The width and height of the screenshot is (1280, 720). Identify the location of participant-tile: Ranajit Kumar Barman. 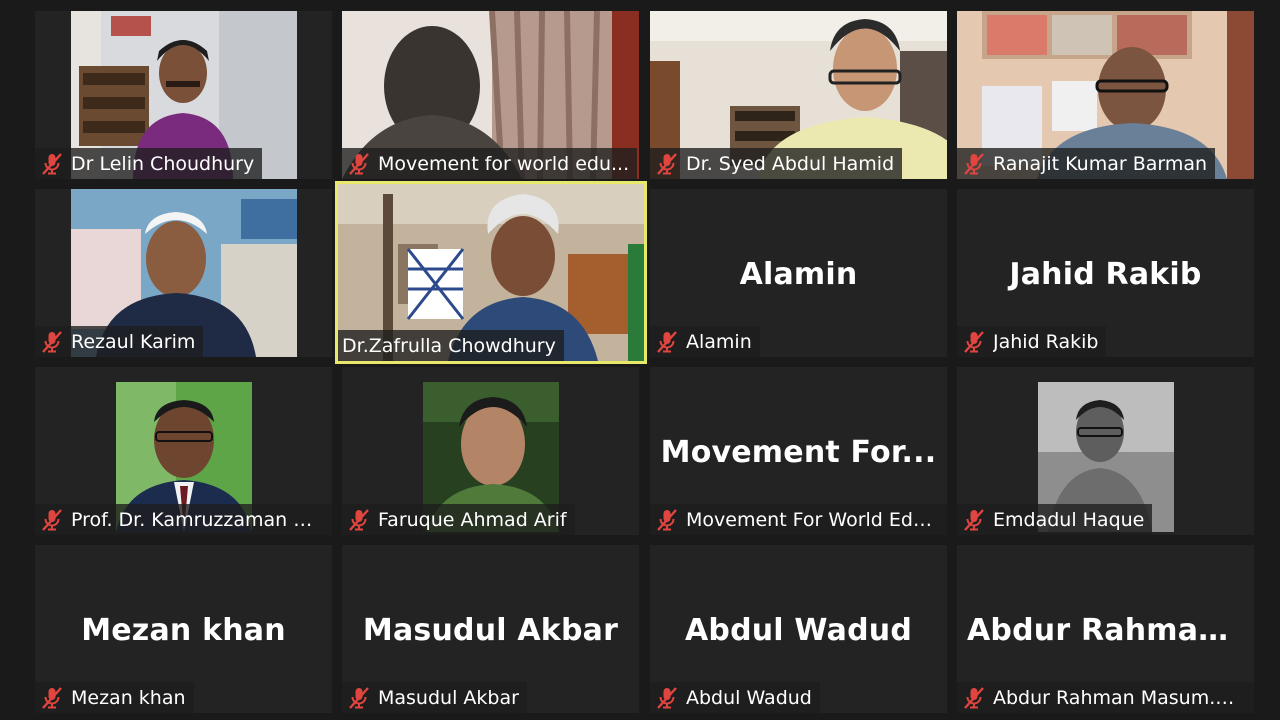
(1105, 95).